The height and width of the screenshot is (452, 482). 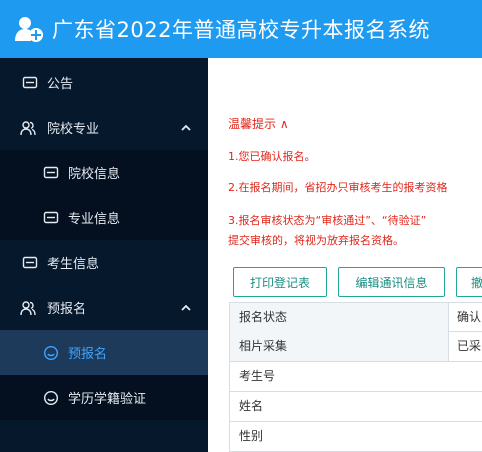 I want to click on sidebar-item-pre-registration: 预报名, so click(x=104, y=307).